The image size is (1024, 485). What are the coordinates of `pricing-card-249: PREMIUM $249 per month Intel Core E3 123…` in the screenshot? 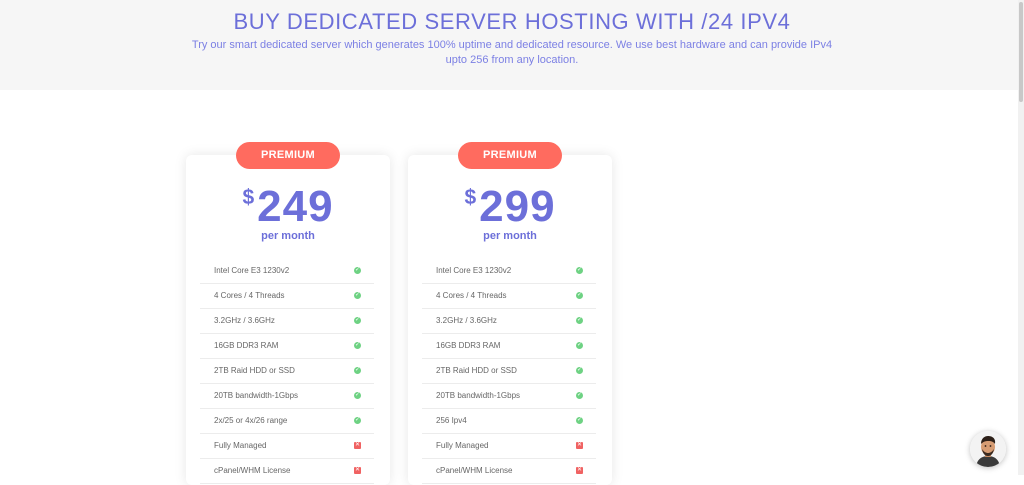 It's located at (288, 313).